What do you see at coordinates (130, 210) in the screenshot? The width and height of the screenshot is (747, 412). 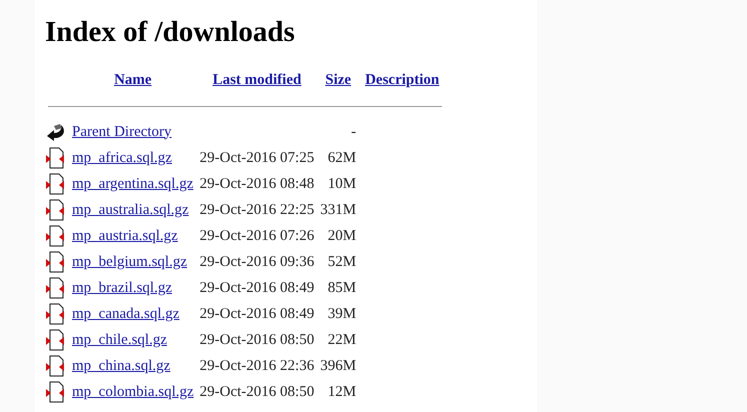 I see `file-link: mp_australia.sql.gz` at bounding box center [130, 210].